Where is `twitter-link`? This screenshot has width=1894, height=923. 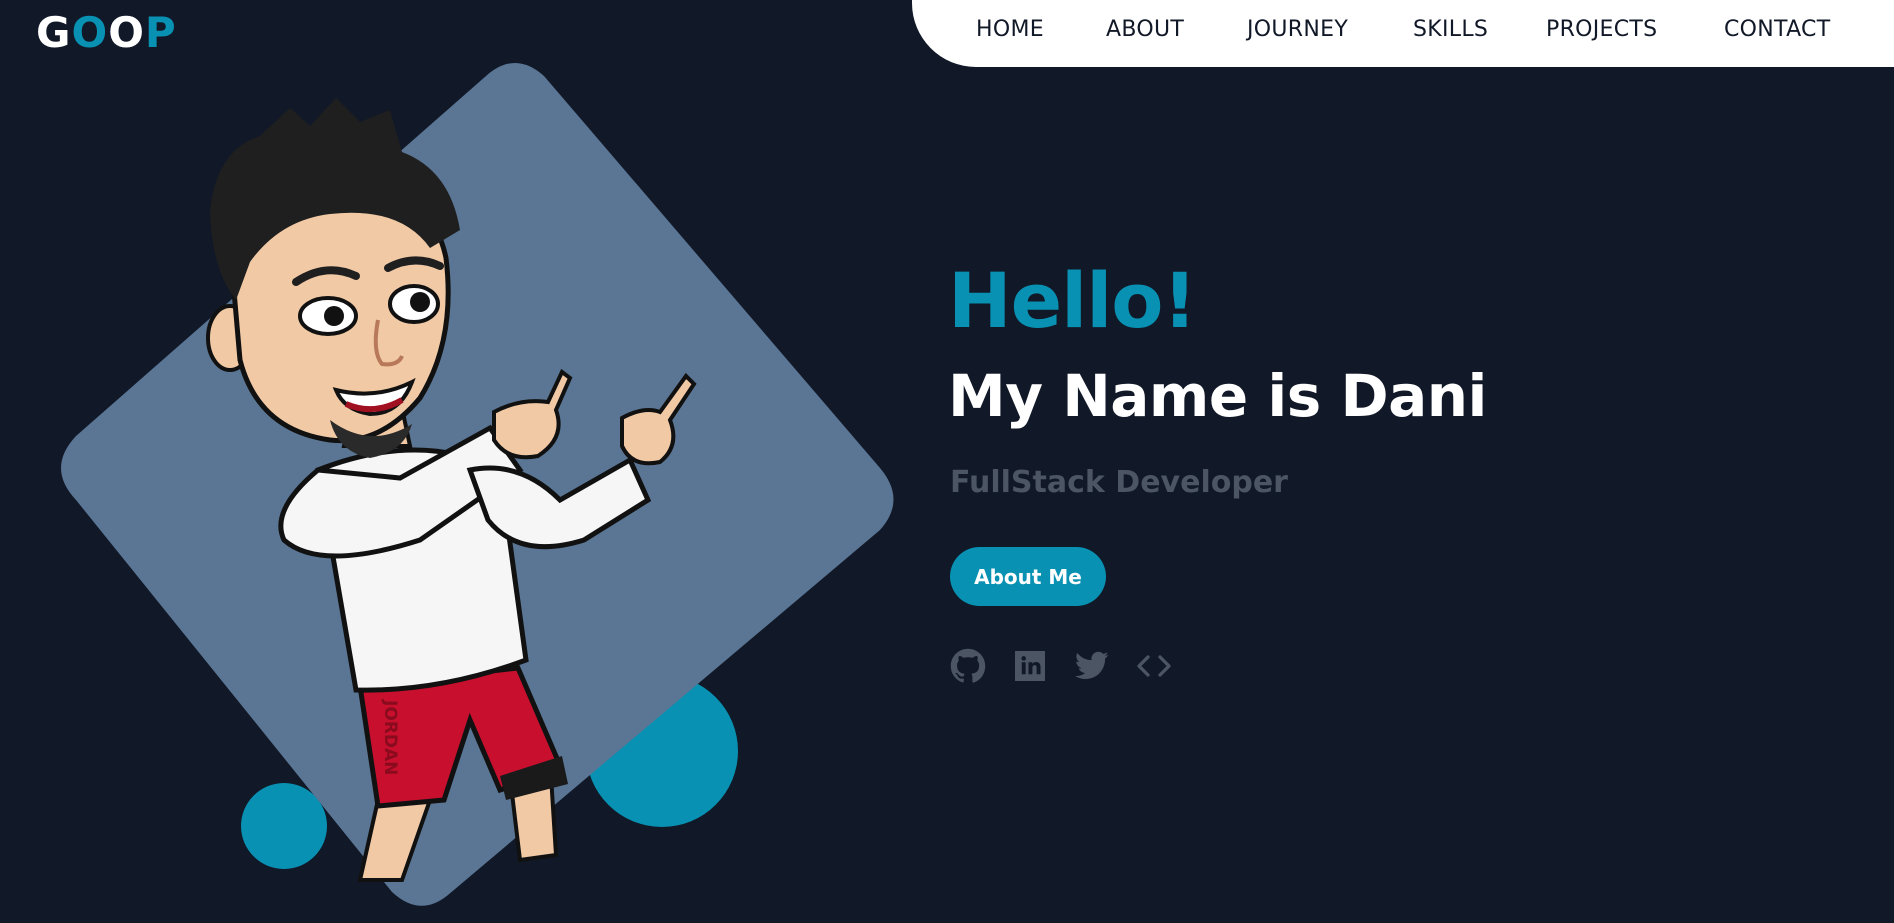
twitter-link is located at coordinates (1092, 666).